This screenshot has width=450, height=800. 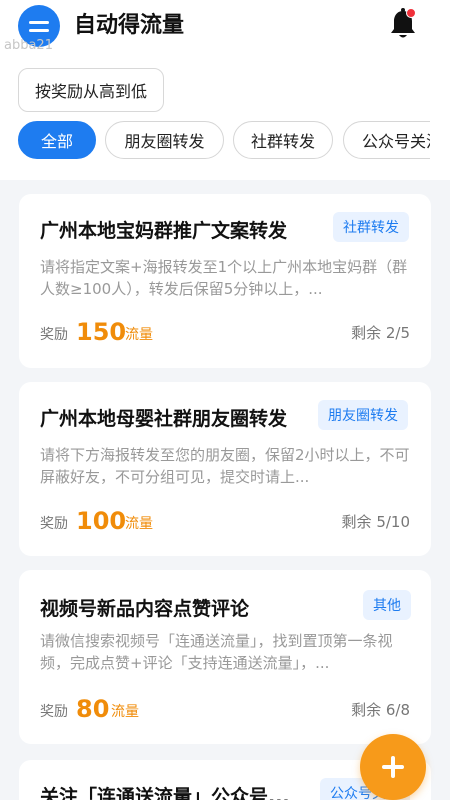 What do you see at coordinates (411, 13) in the screenshot?
I see `notification-dot` at bounding box center [411, 13].